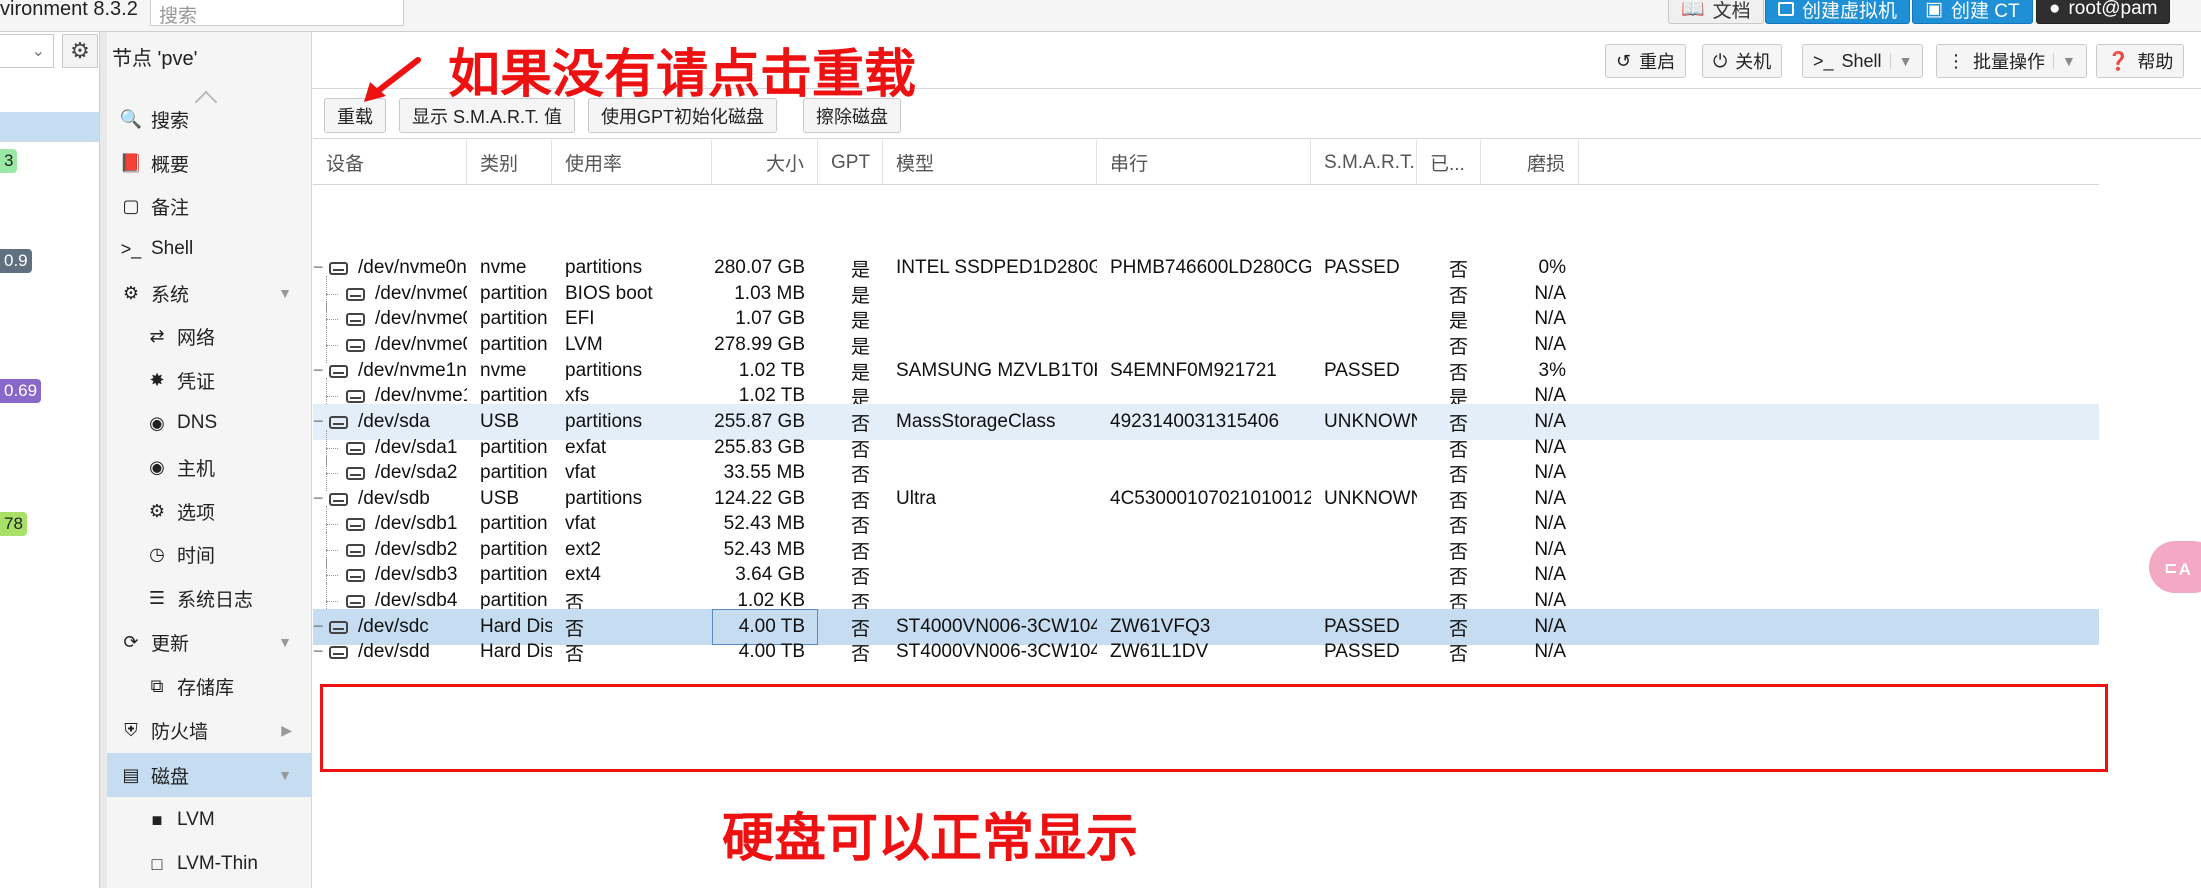 This screenshot has width=2201, height=888. Describe the element at coordinates (49, 127) in the screenshot. I see `tree-selected-node` at that location.